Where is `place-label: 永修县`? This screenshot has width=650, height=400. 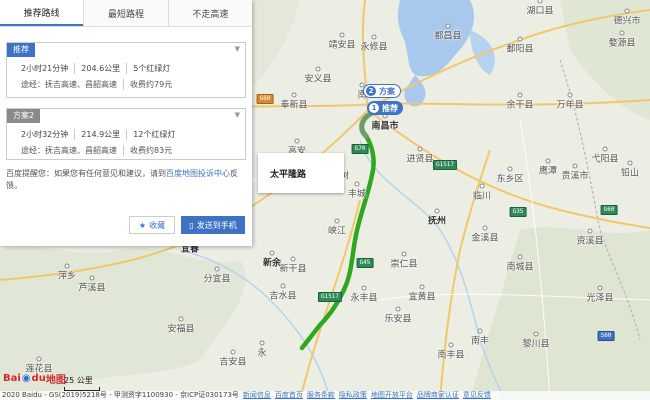 place-label: 永修县 is located at coordinates (373, 46).